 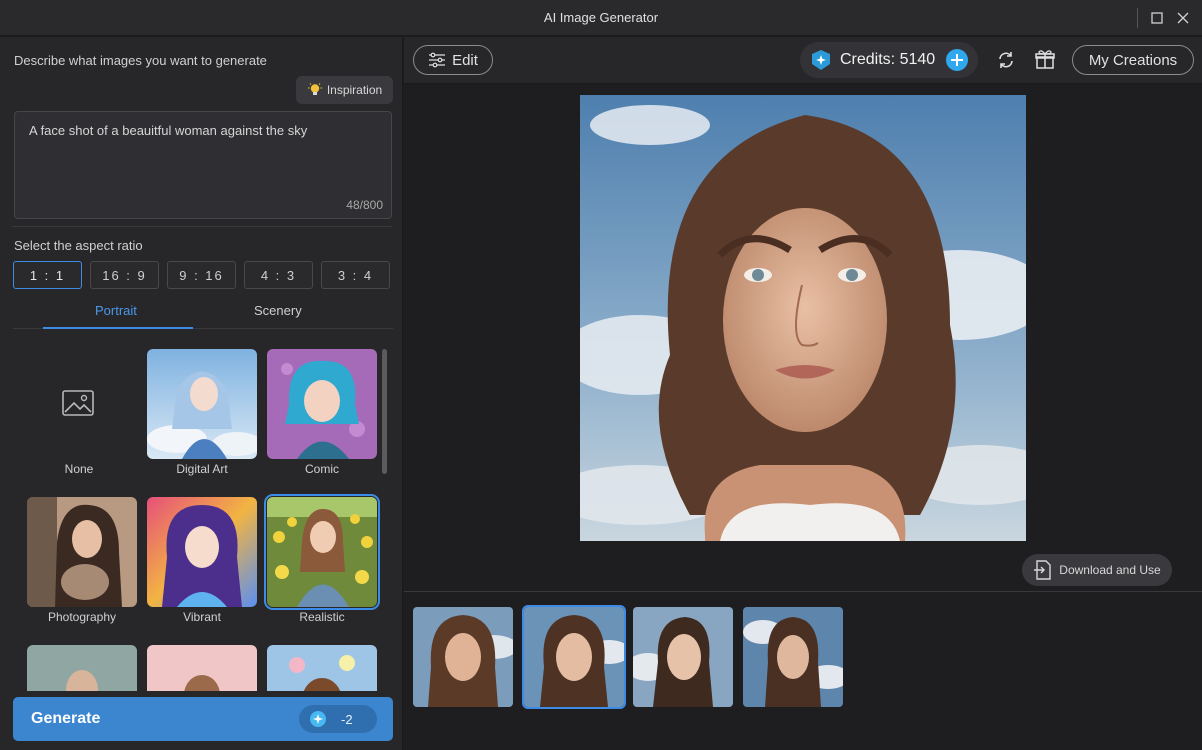 I want to click on ratio-16-9: 16 : 9, so click(x=124, y=275).